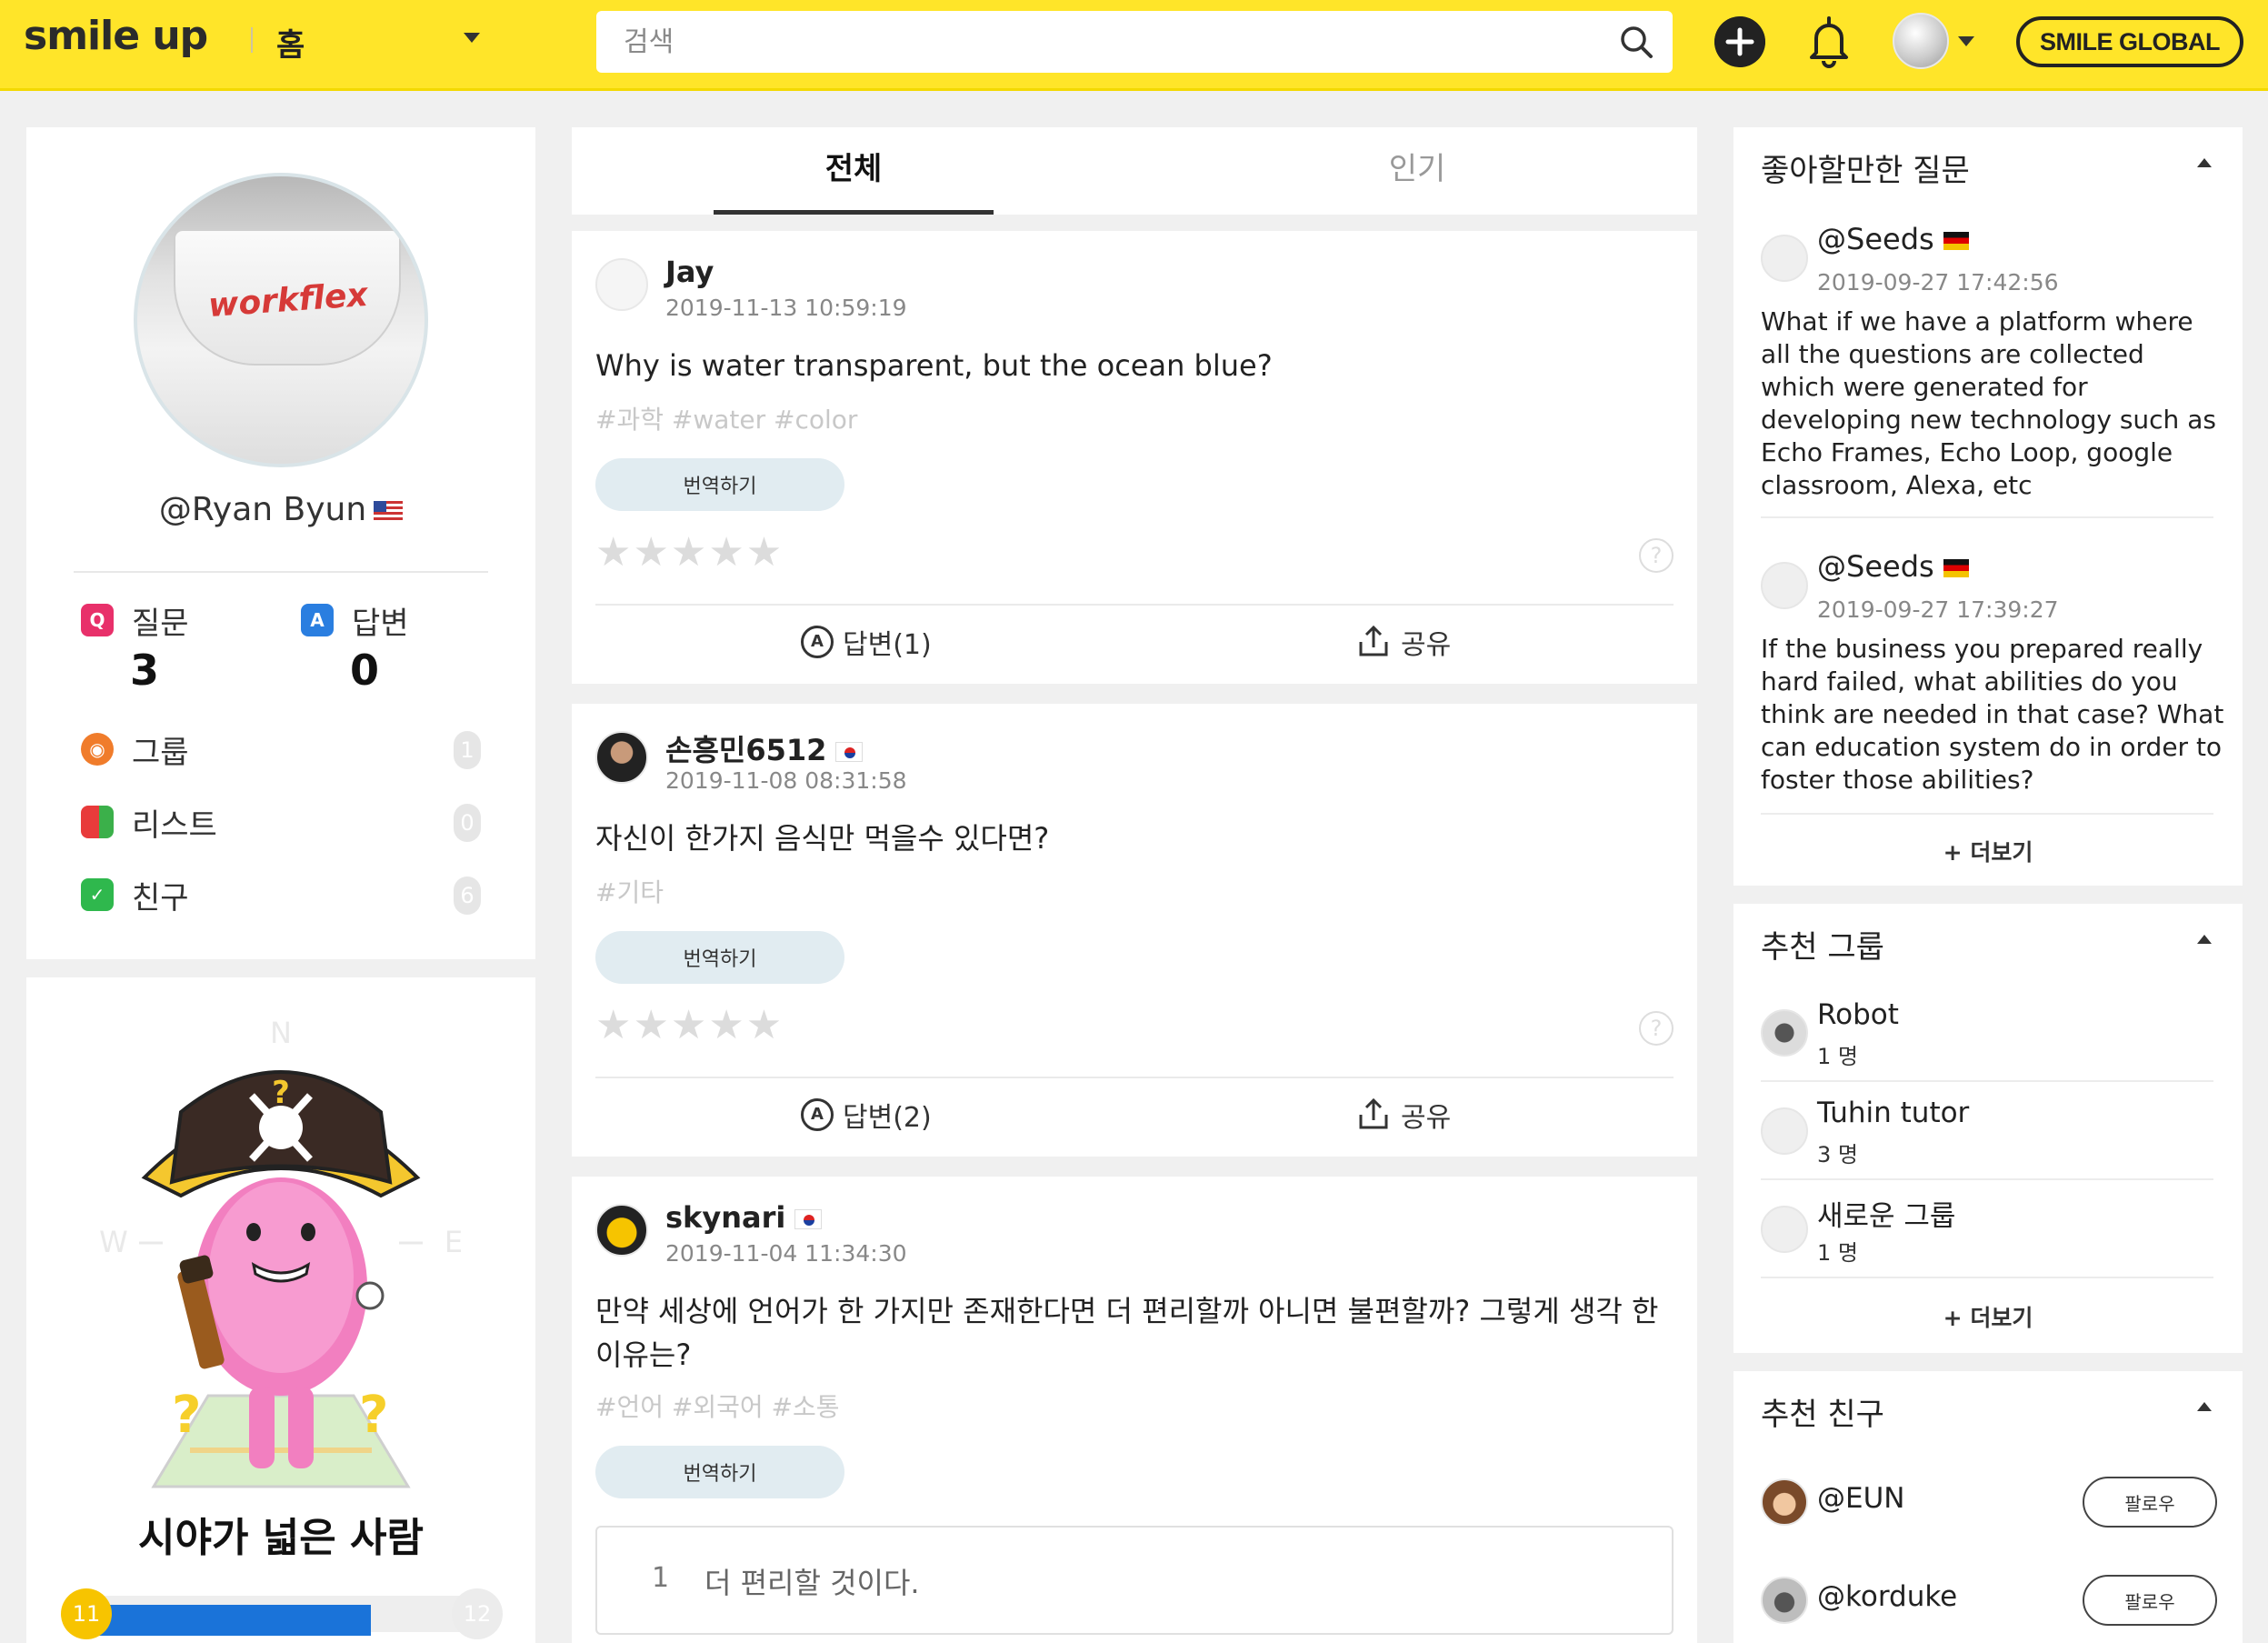 The width and height of the screenshot is (2268, 1643). What do you see at coordinates (1373, 1113) in the screenshot?
I see `share-icon` at bounding box center [1373, 1113].